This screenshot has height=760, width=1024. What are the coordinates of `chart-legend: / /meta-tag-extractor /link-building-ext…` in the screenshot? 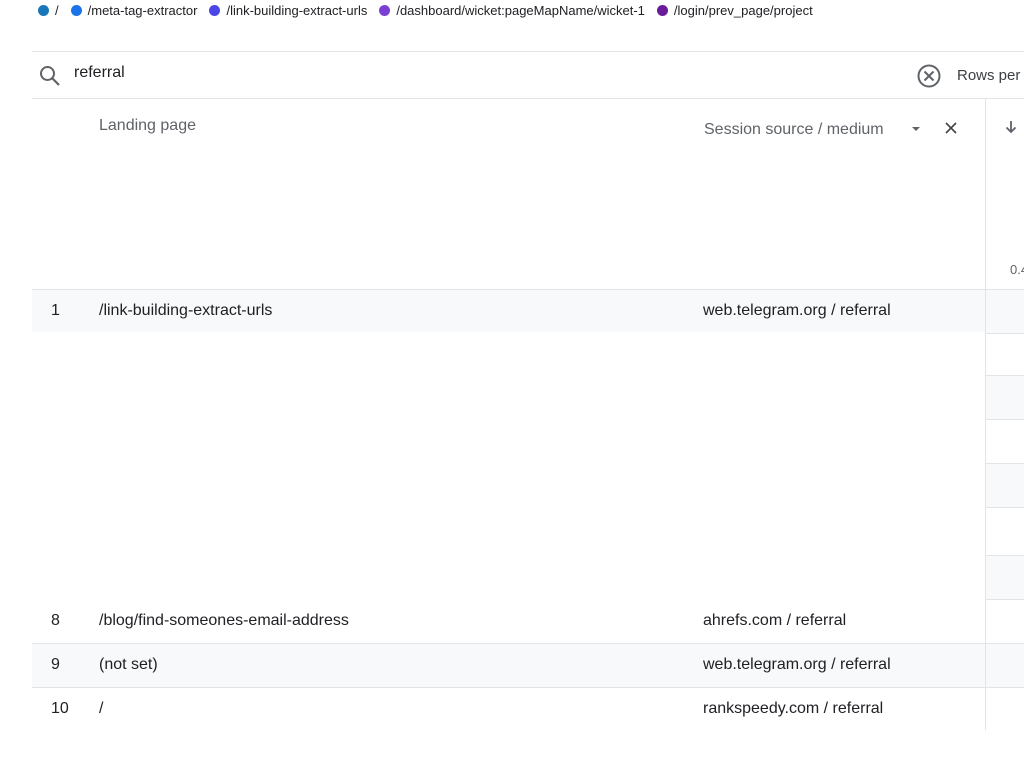 It's located at (425, 10).